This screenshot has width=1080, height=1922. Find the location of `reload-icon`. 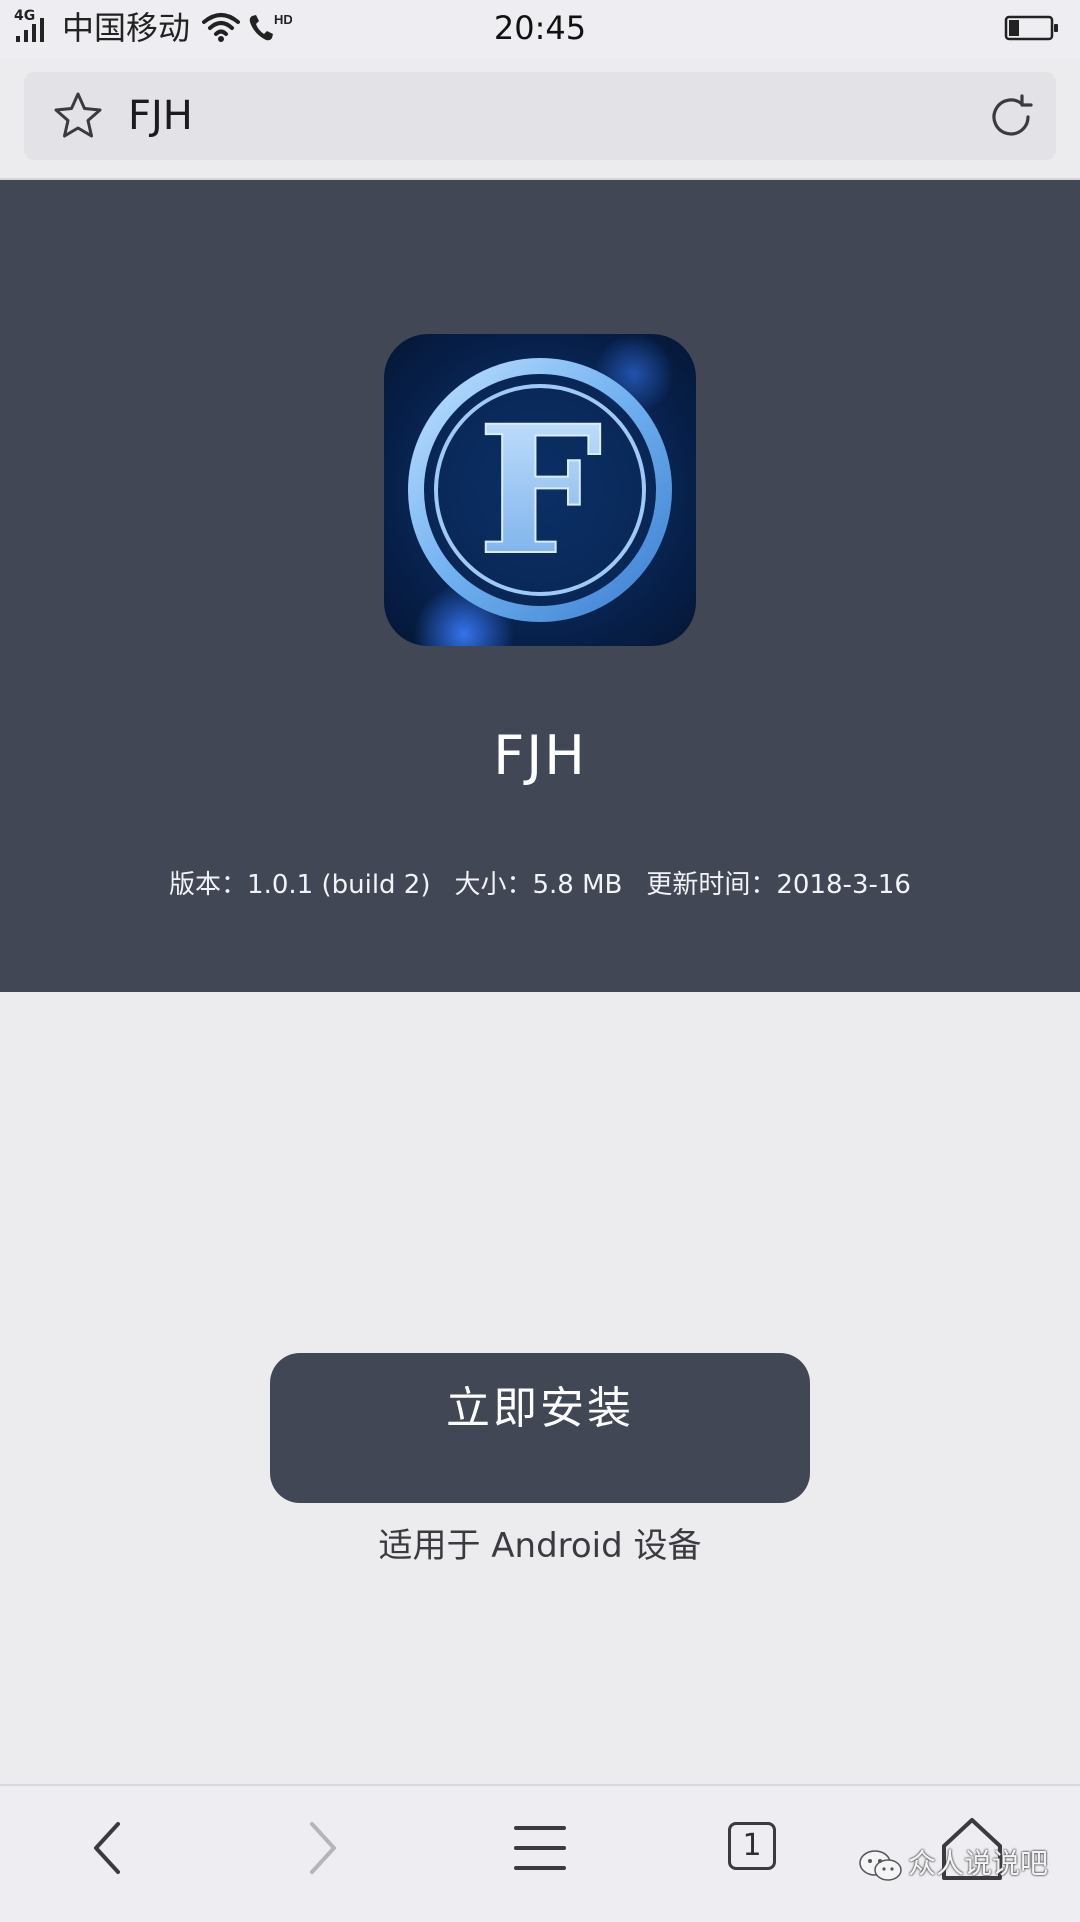

reload-icon is located at coordinates (1011, 117).